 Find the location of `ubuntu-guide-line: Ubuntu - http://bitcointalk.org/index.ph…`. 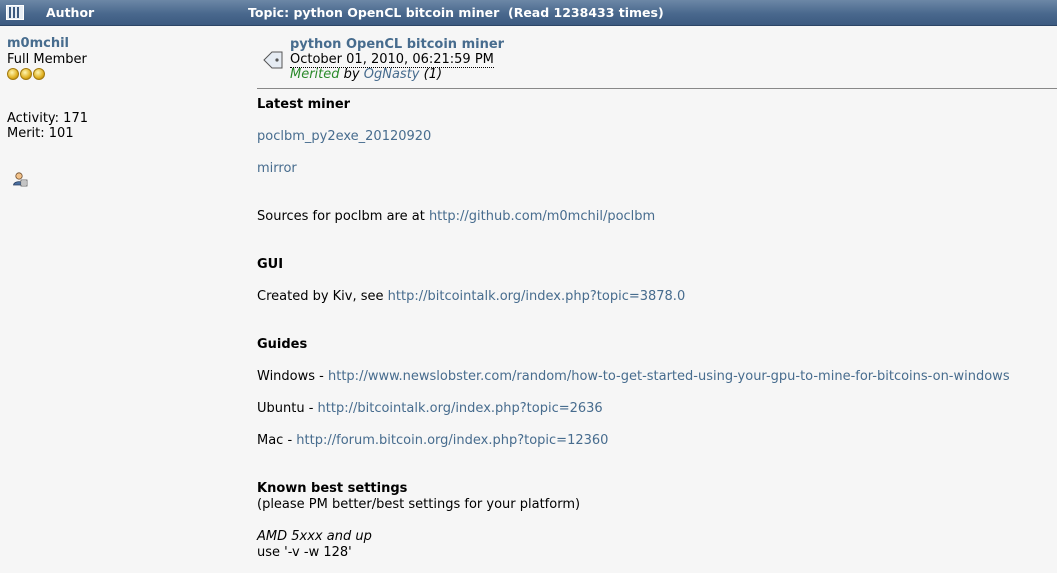

ubuntu-guide-line: Ubuntu - http://bitcointalk.org/index.ph… is located at coordinates (430, 408).